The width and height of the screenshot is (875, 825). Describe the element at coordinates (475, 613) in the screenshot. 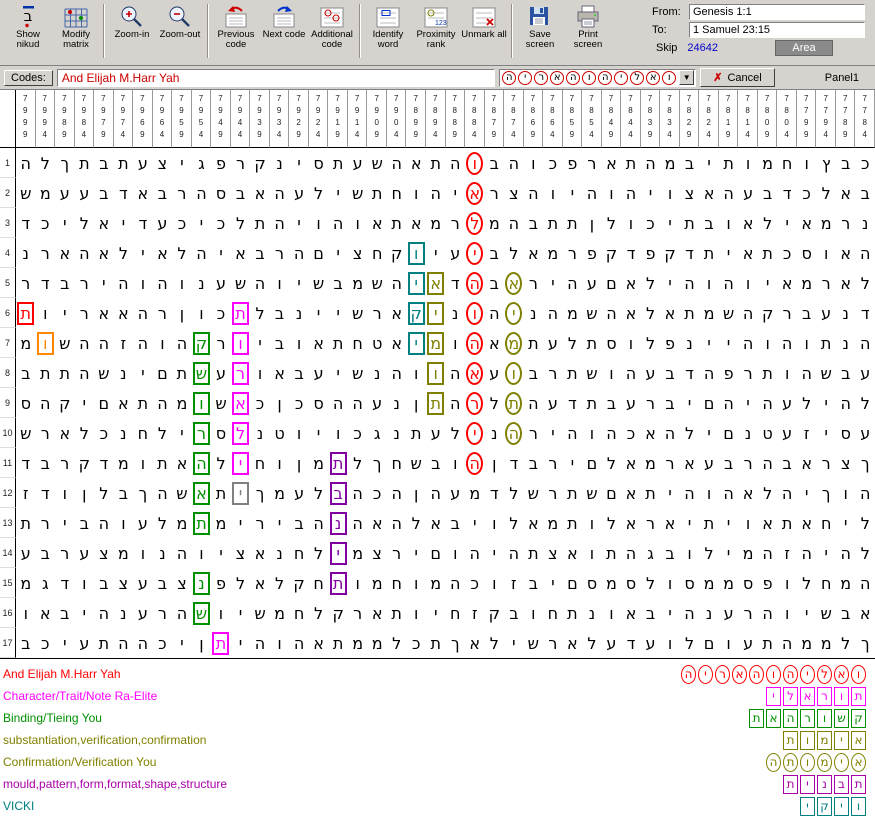

I see `matrix-cell: ז` at that location.